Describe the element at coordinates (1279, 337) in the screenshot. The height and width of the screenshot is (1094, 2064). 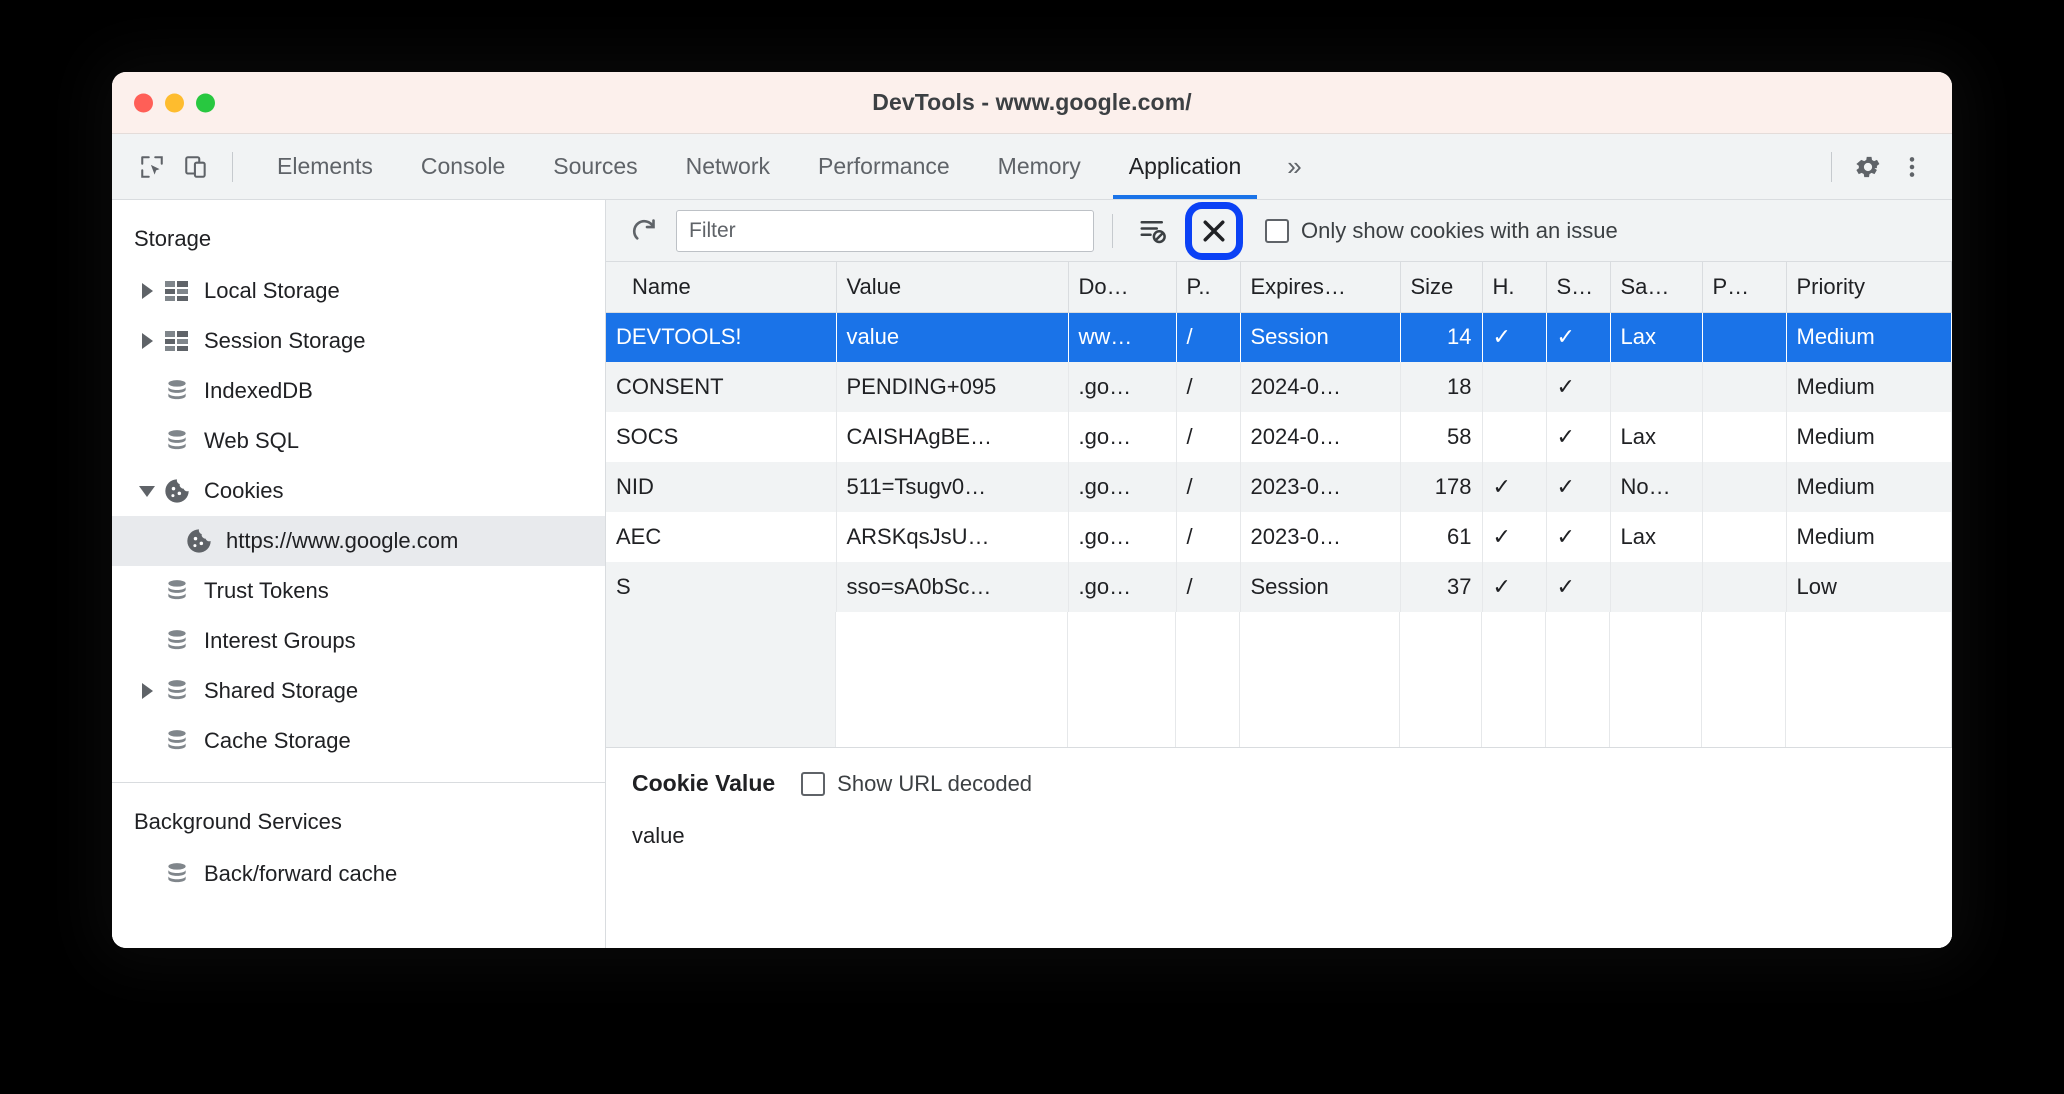
I see `table-row: DEVTOOLS! value ww… / Session 14 ✓ ✓ Lax` at that location.